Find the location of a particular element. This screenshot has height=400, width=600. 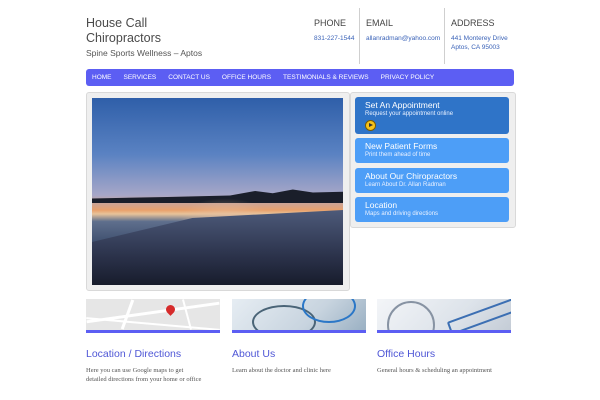

email-link: allanradman@yahoo.com is located at coordinates (403, 38).